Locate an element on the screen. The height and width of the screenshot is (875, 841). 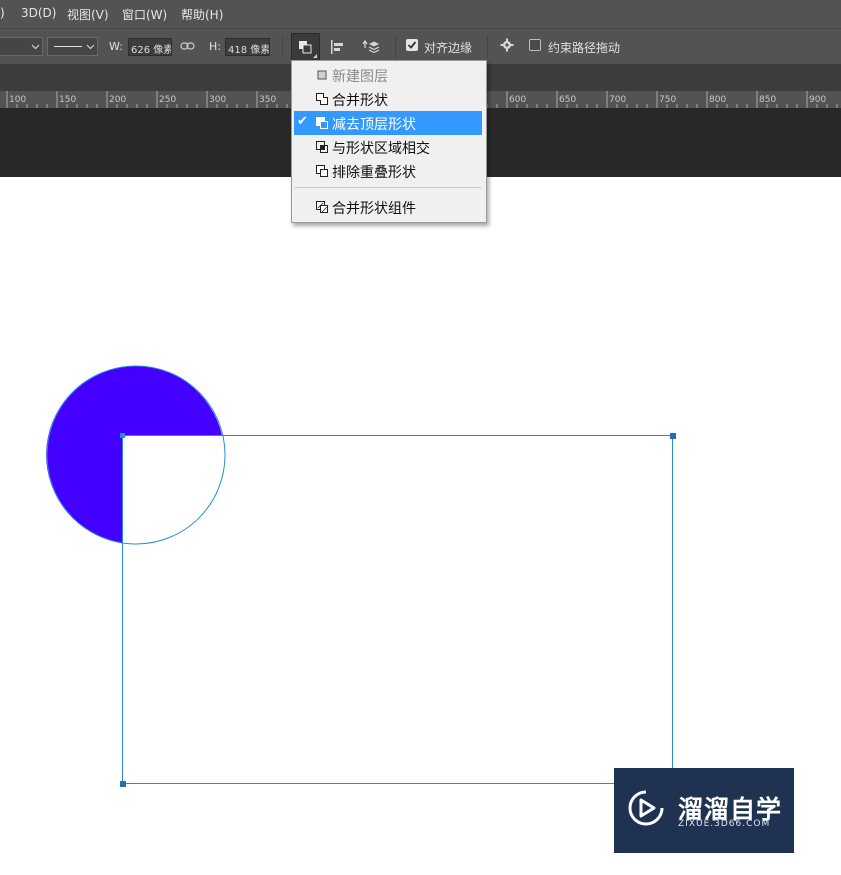
stroke-type-select is located at coordinates (72, 46).